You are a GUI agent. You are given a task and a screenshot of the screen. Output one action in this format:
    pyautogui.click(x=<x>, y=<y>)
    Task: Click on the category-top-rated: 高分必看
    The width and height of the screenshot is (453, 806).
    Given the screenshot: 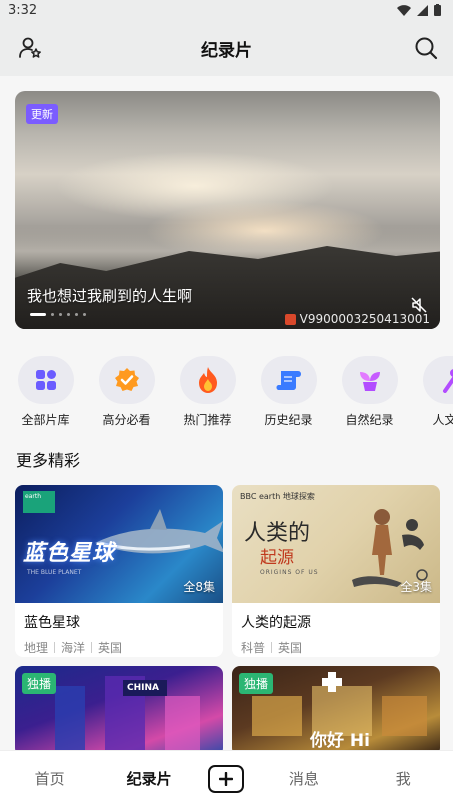 What is the action you would take?
    pyautogui.click(x=126, y=396)
    